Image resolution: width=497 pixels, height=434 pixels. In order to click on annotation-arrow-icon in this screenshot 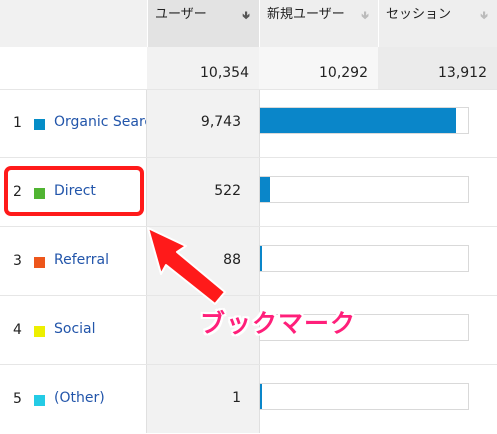, I will do `click(186, 266)`.